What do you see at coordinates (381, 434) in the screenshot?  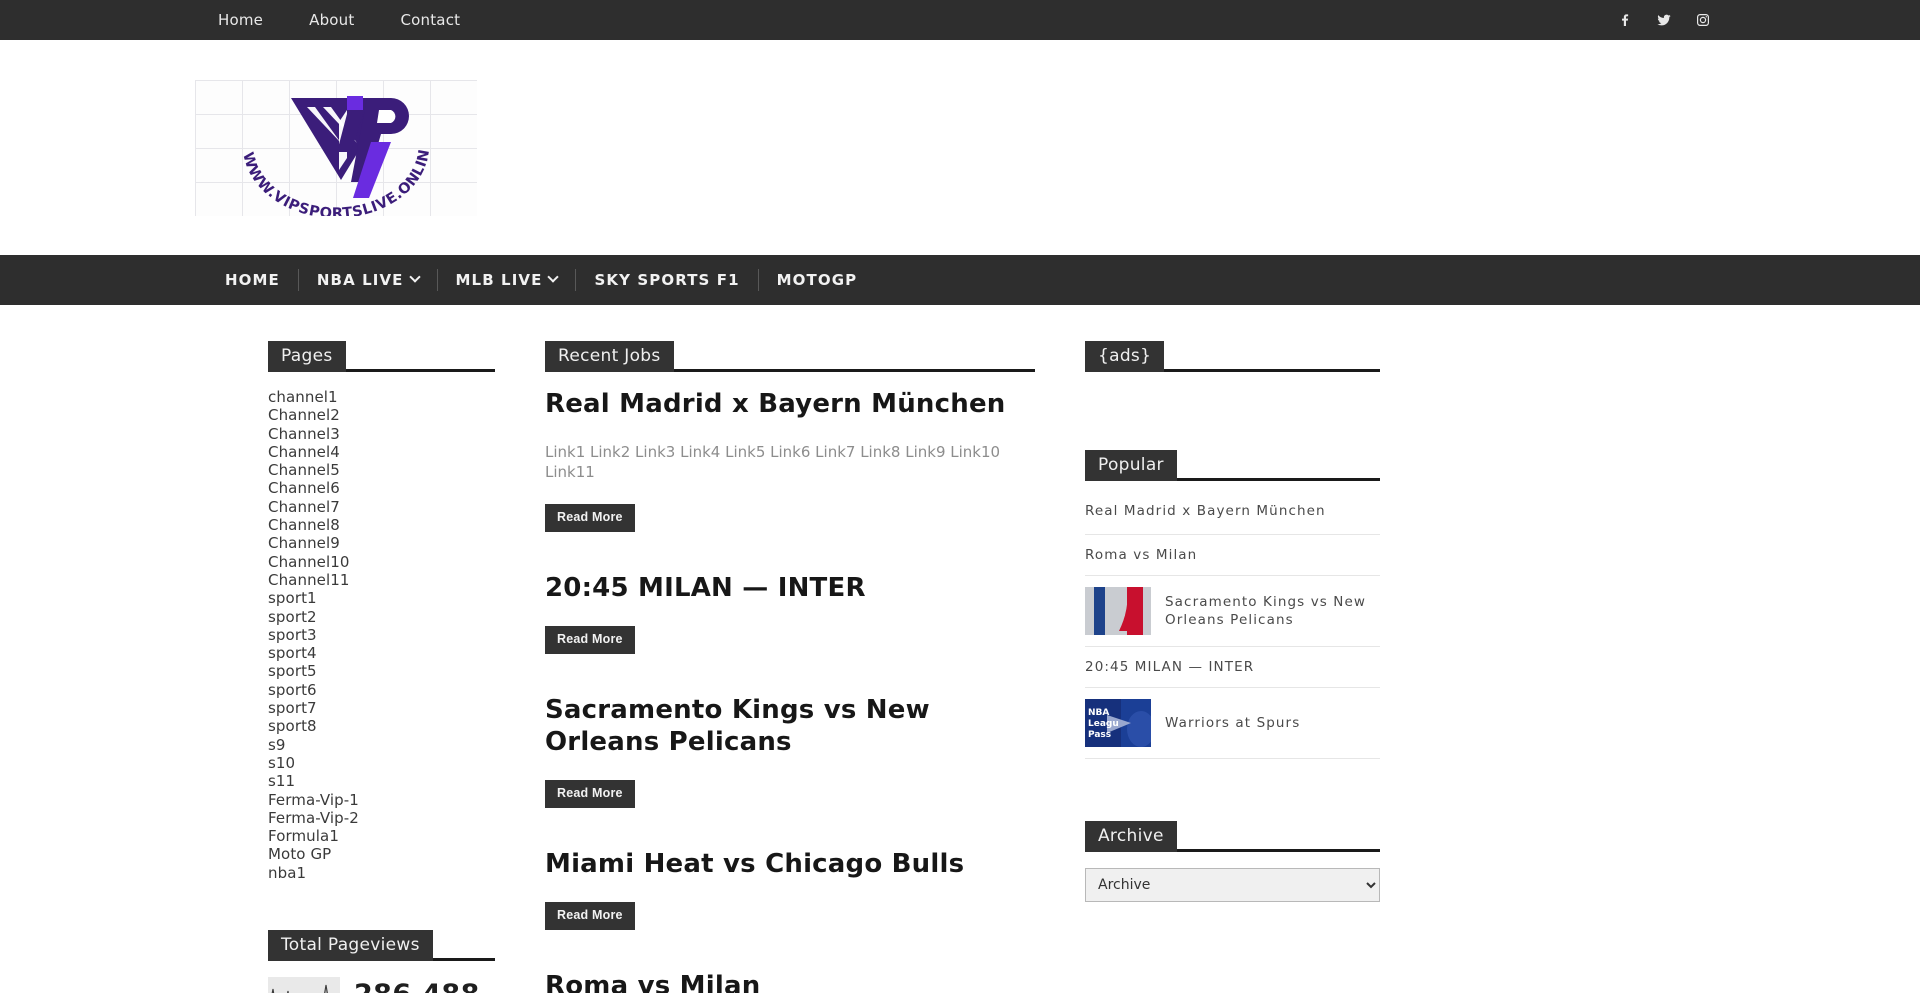 I see `list-item: Channel3` at bounding box center [381, 434].